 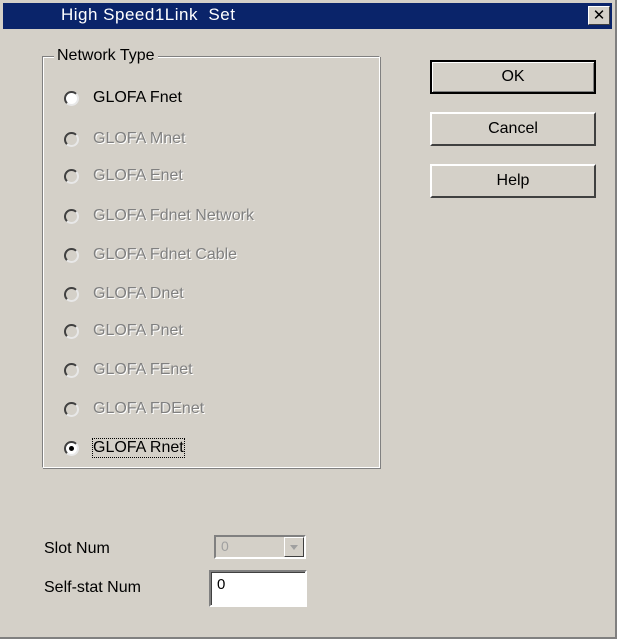 What do you see at coordinates (165, 254) in the screenshot?
I see `radio-label: GLOFA Fdnet Cable` at bounding box center [165, 254].